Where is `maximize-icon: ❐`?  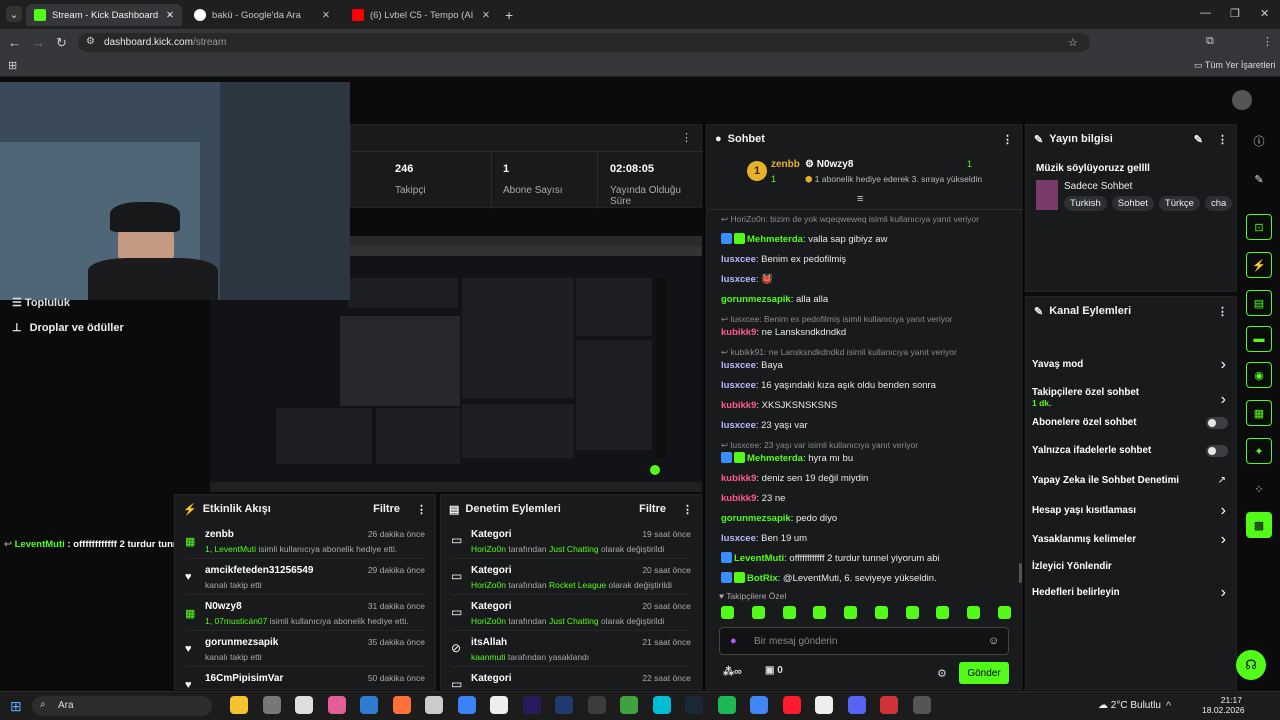 maximize-icon: ❐ is located at coordinates (1235, 13).